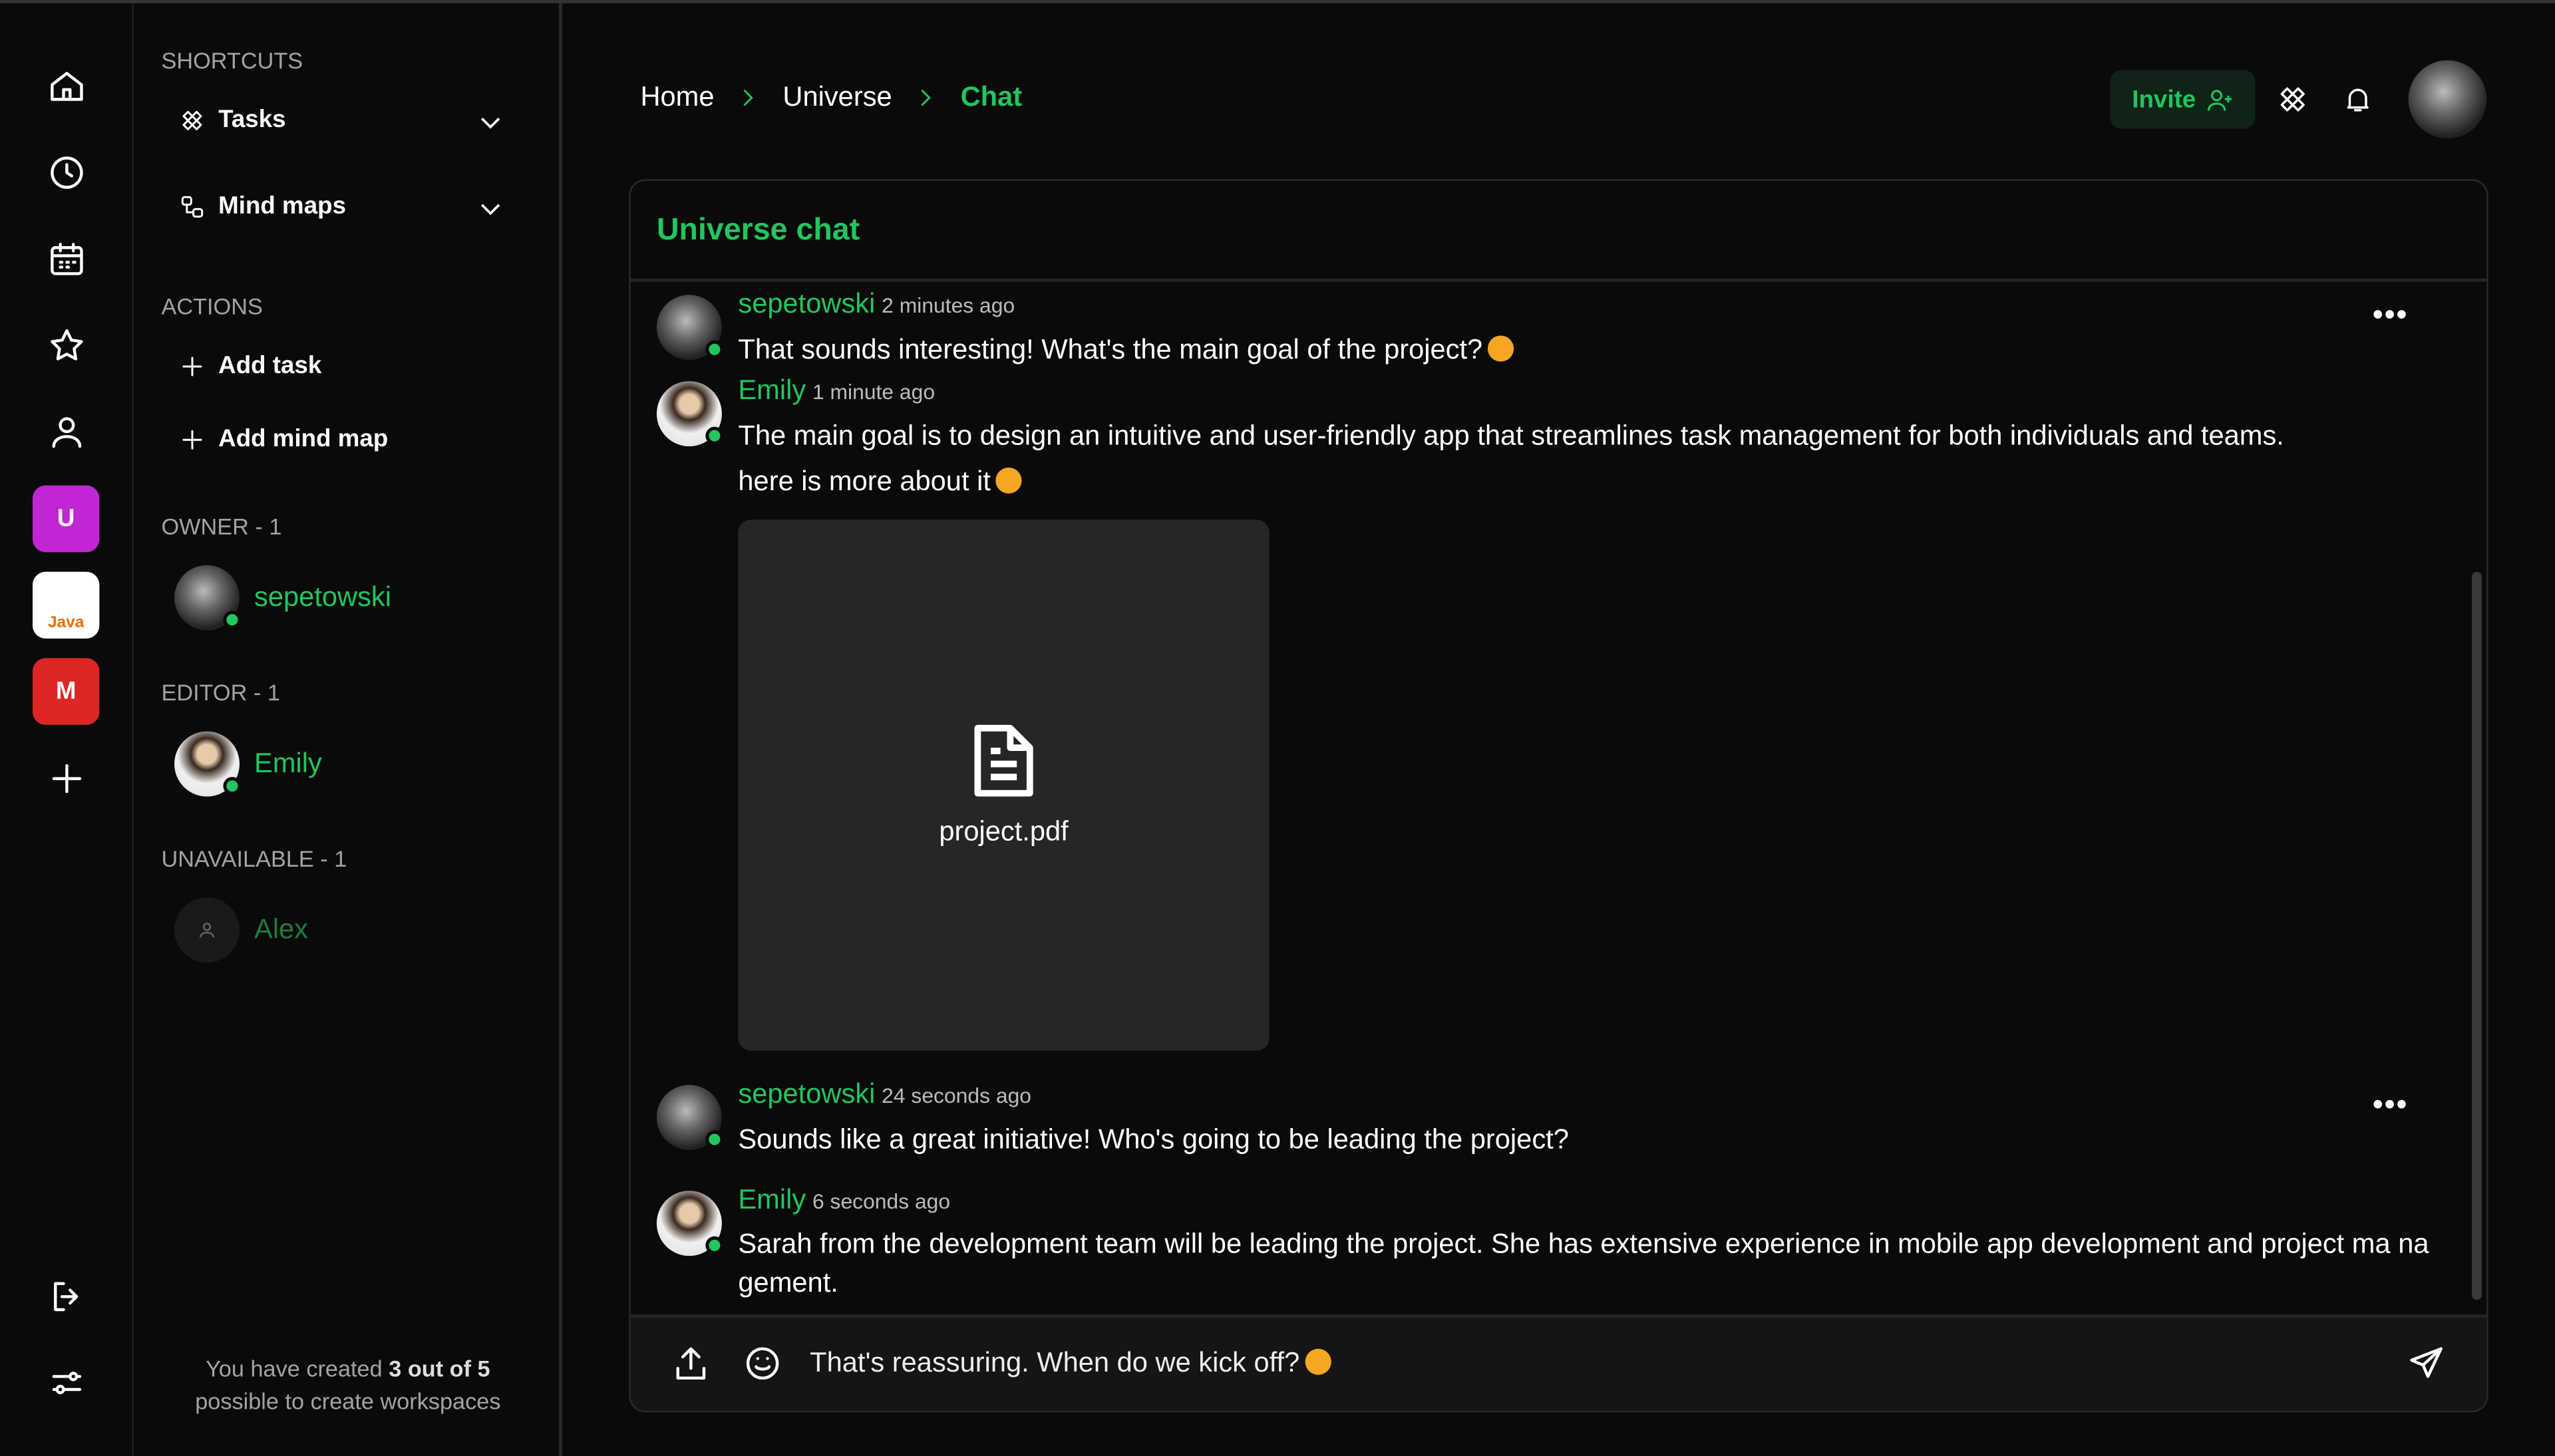 The height and width of the screenshot is (1456, 2555). Describe the element at coordinates (66, 691) in the screenshot. I see `workspace-m: M` at that location.